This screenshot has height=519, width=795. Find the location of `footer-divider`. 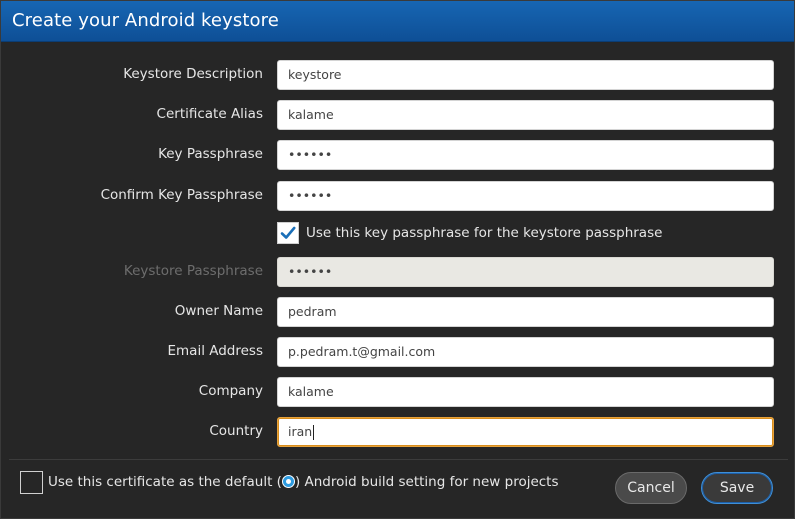

footer-divider is located at coordinates (398, 459).